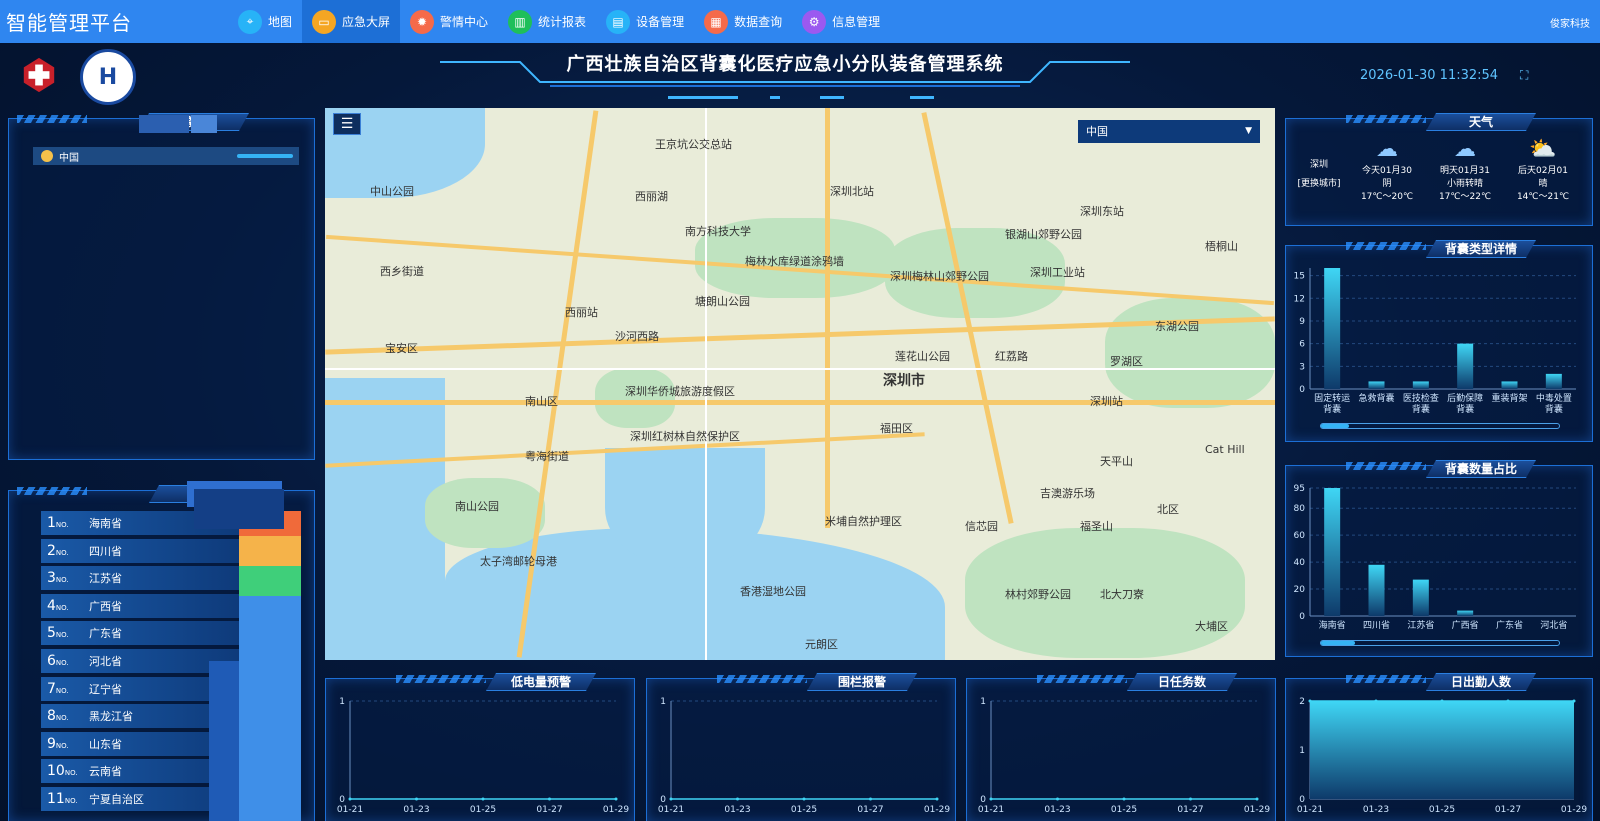 The height and width of the screenshot is (821, 1600). Describe the element at coordinates (743, 21) in the screenshot. I see `nav-item-5: ▦ 数据查询` at that location.